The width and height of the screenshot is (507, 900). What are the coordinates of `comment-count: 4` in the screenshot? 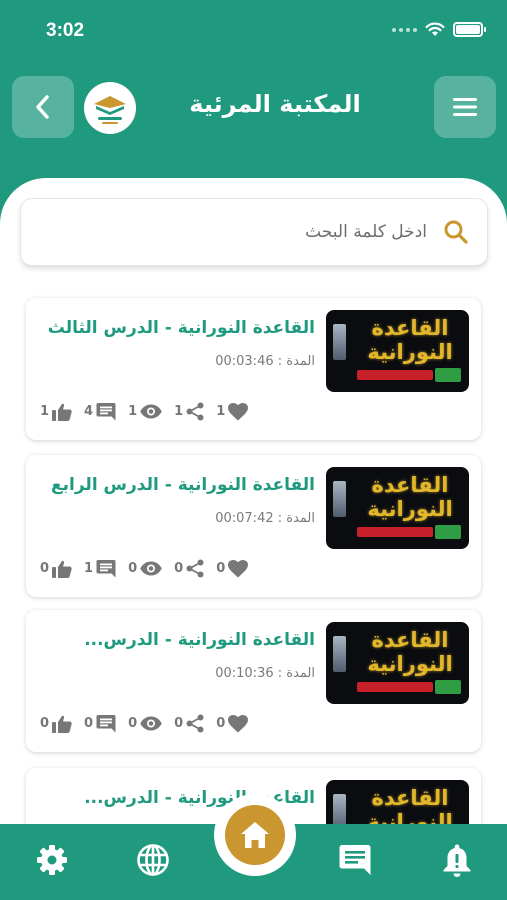 It's located at (89, 411).